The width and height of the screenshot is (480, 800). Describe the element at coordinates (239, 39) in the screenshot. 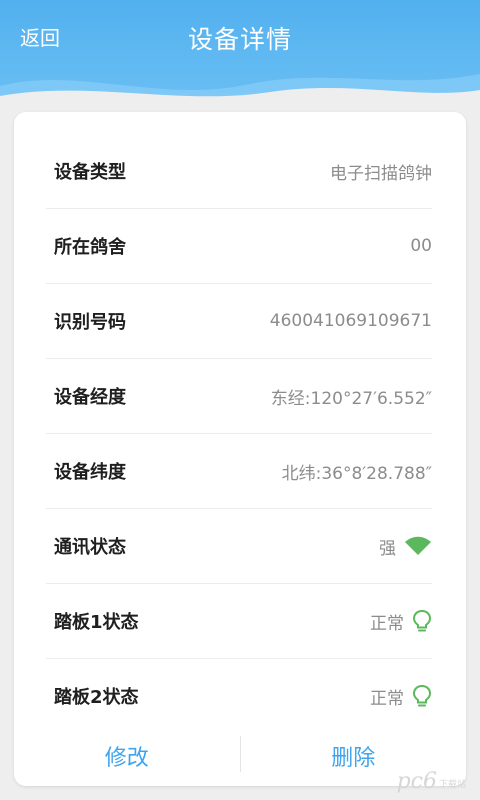

I see `page-title: 设备详情` at that location.